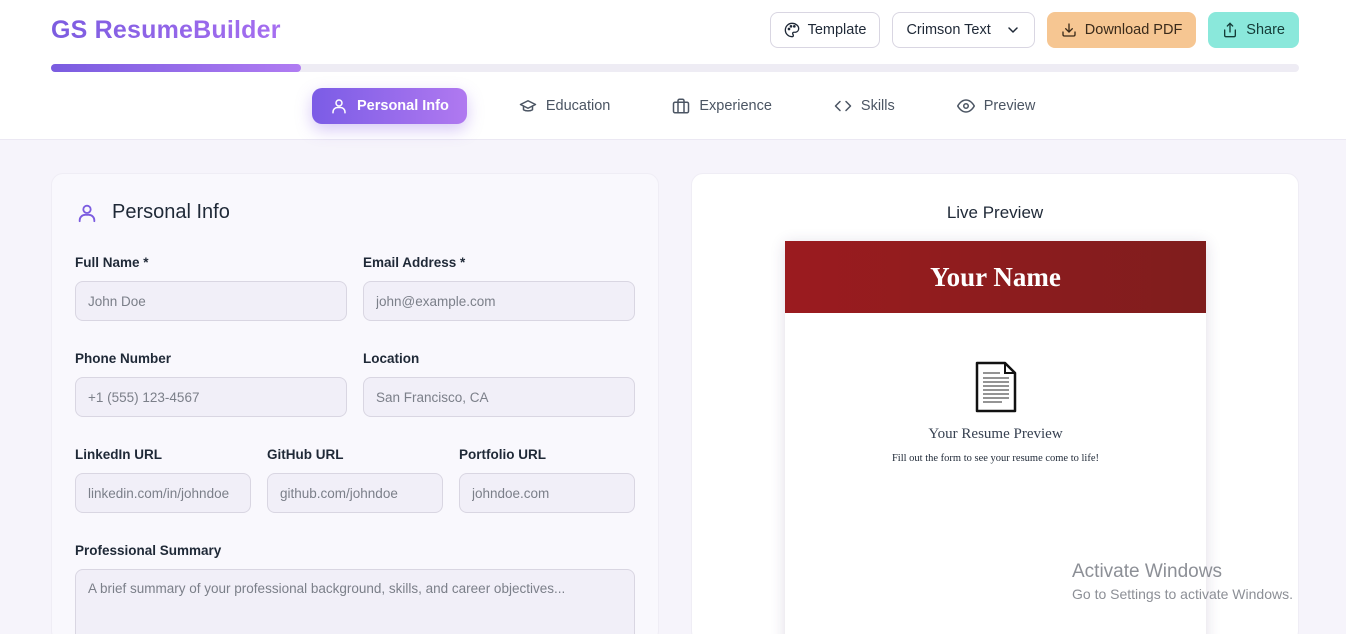  Describe the element at coordinates (995, 212) in the screenshot. I see `live-preview-title: Live Preview` at that location.